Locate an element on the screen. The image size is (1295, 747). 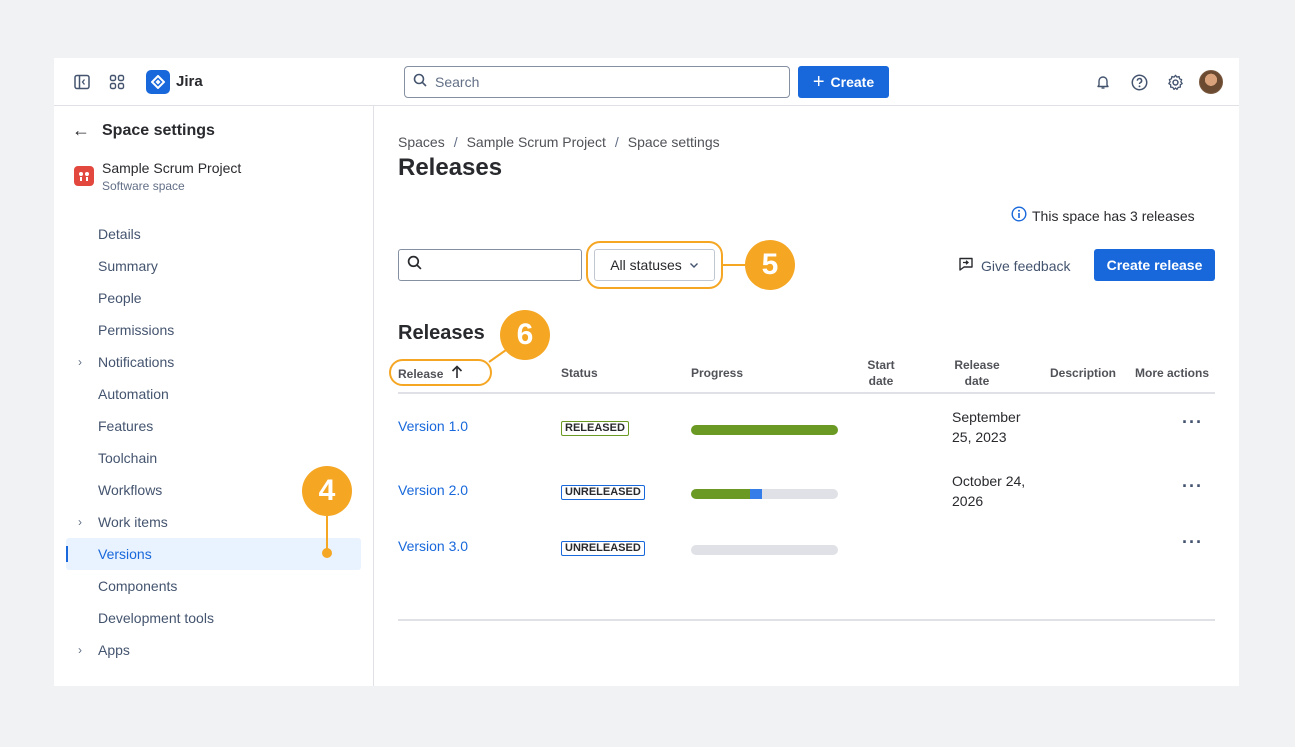
sidebar-item-label: Development tools is located at coordinates (156, 618).